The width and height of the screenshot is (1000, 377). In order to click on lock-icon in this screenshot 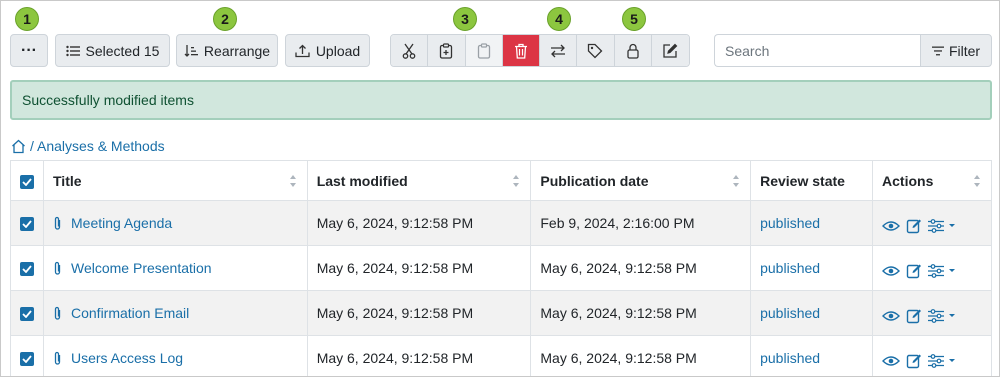, I will do `click(632, 51)`.